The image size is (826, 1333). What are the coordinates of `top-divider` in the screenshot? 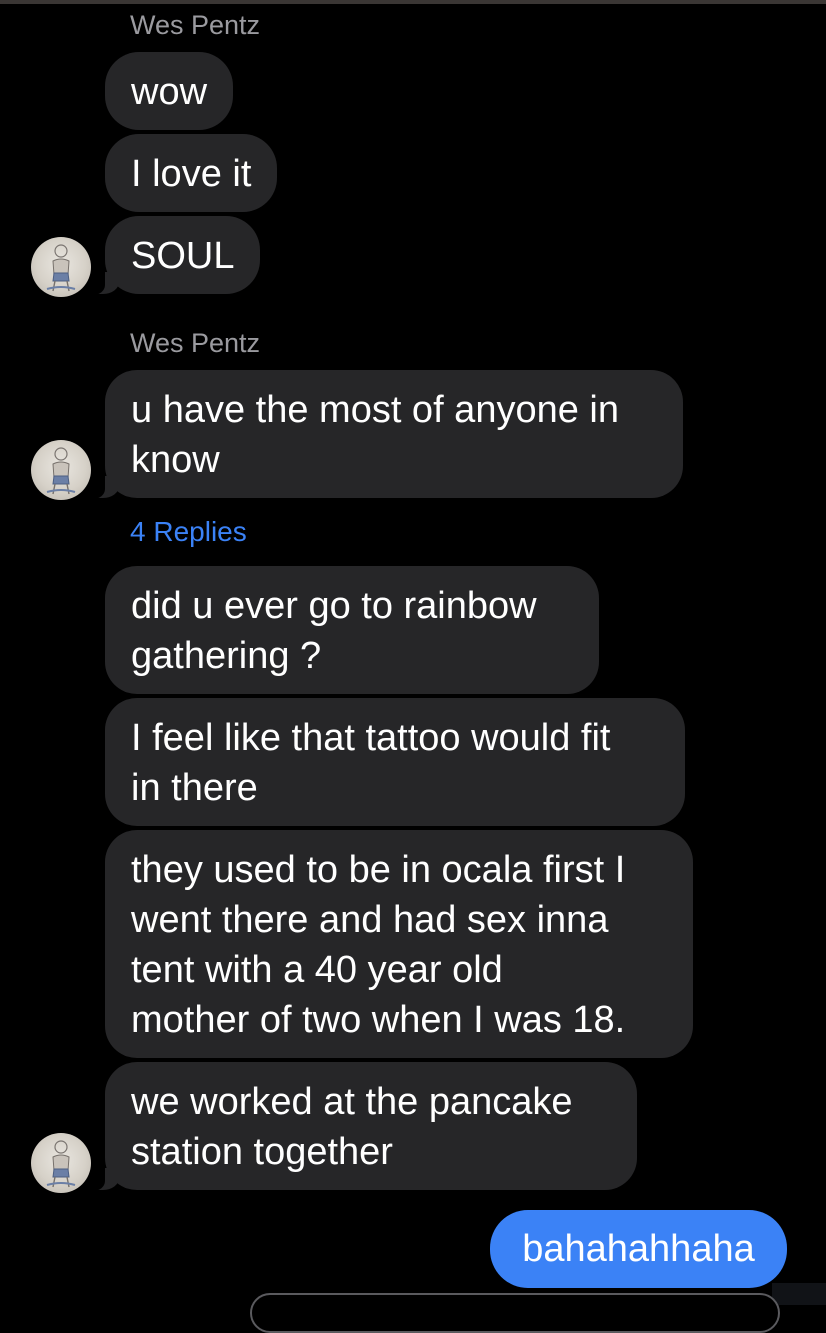 It's located at (413, 2).